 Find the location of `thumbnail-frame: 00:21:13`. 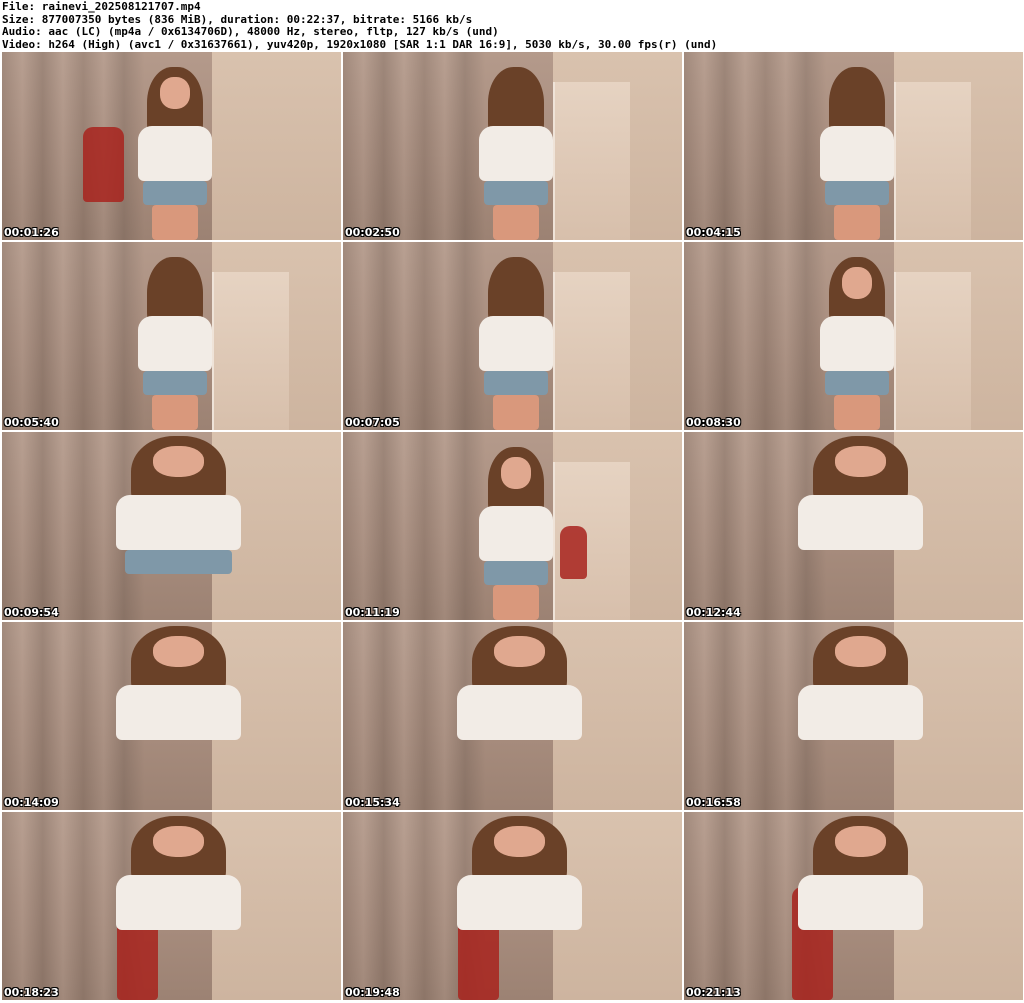

thumbnail-frame: 00:21:13 is located at coordinates (853, 906).